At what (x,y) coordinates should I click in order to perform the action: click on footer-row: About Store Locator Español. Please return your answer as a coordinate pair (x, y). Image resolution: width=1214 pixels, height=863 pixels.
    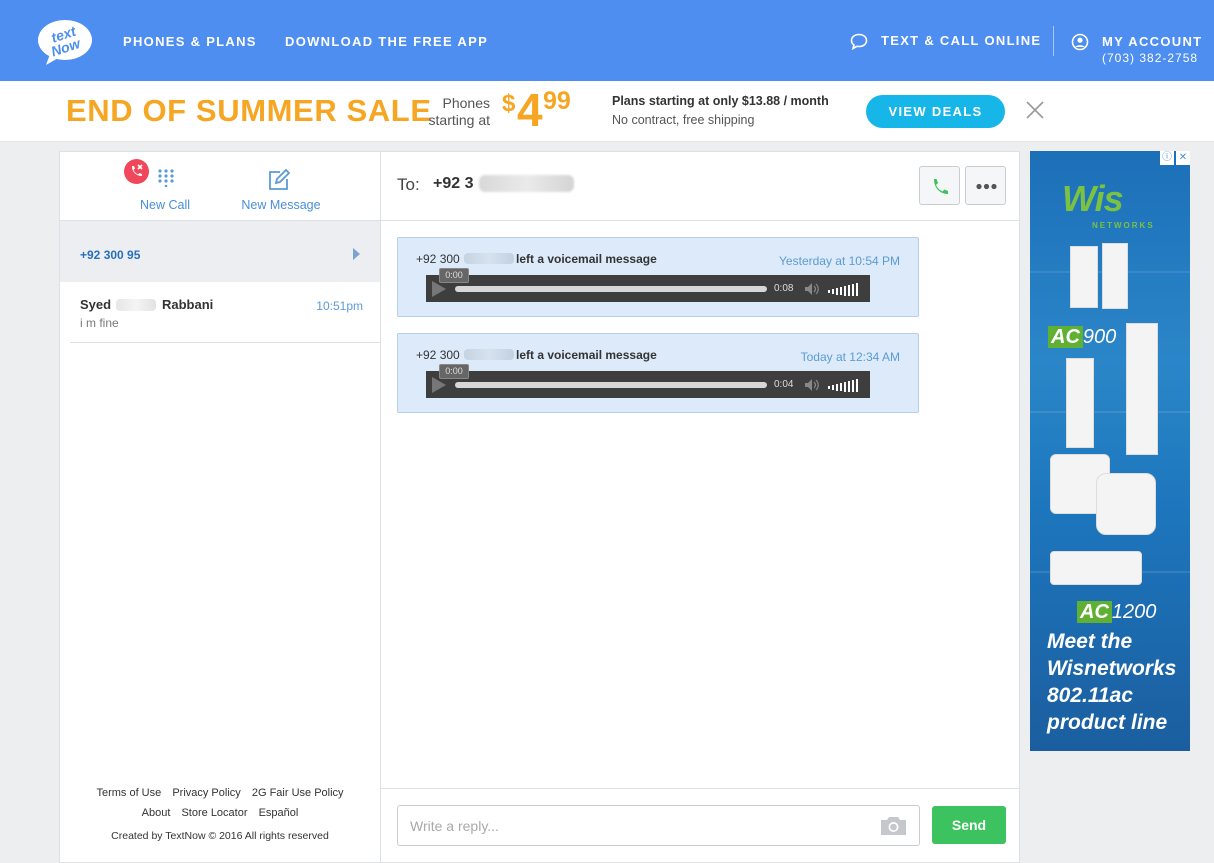
    Looking at the image, I should click on (220, 817).